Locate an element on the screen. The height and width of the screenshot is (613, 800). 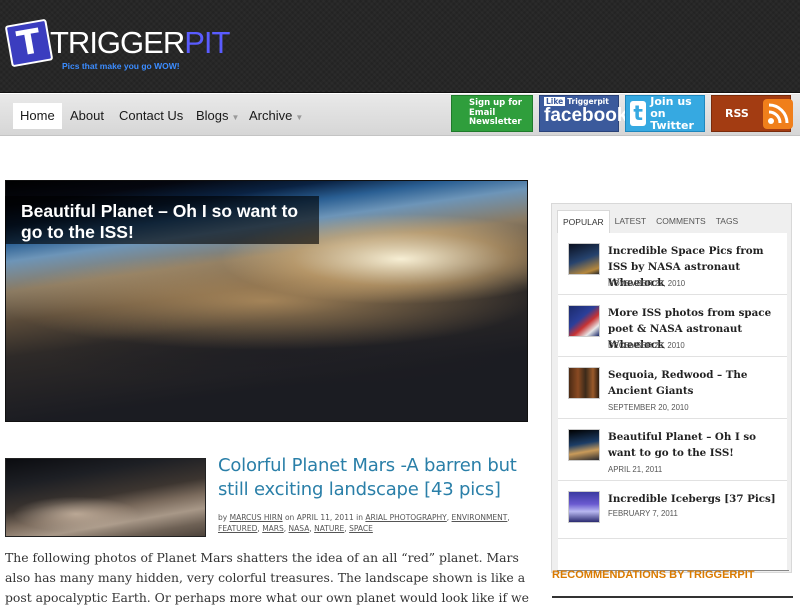
nav-contact-us: Contact Us is located at coordinates (151, 116).